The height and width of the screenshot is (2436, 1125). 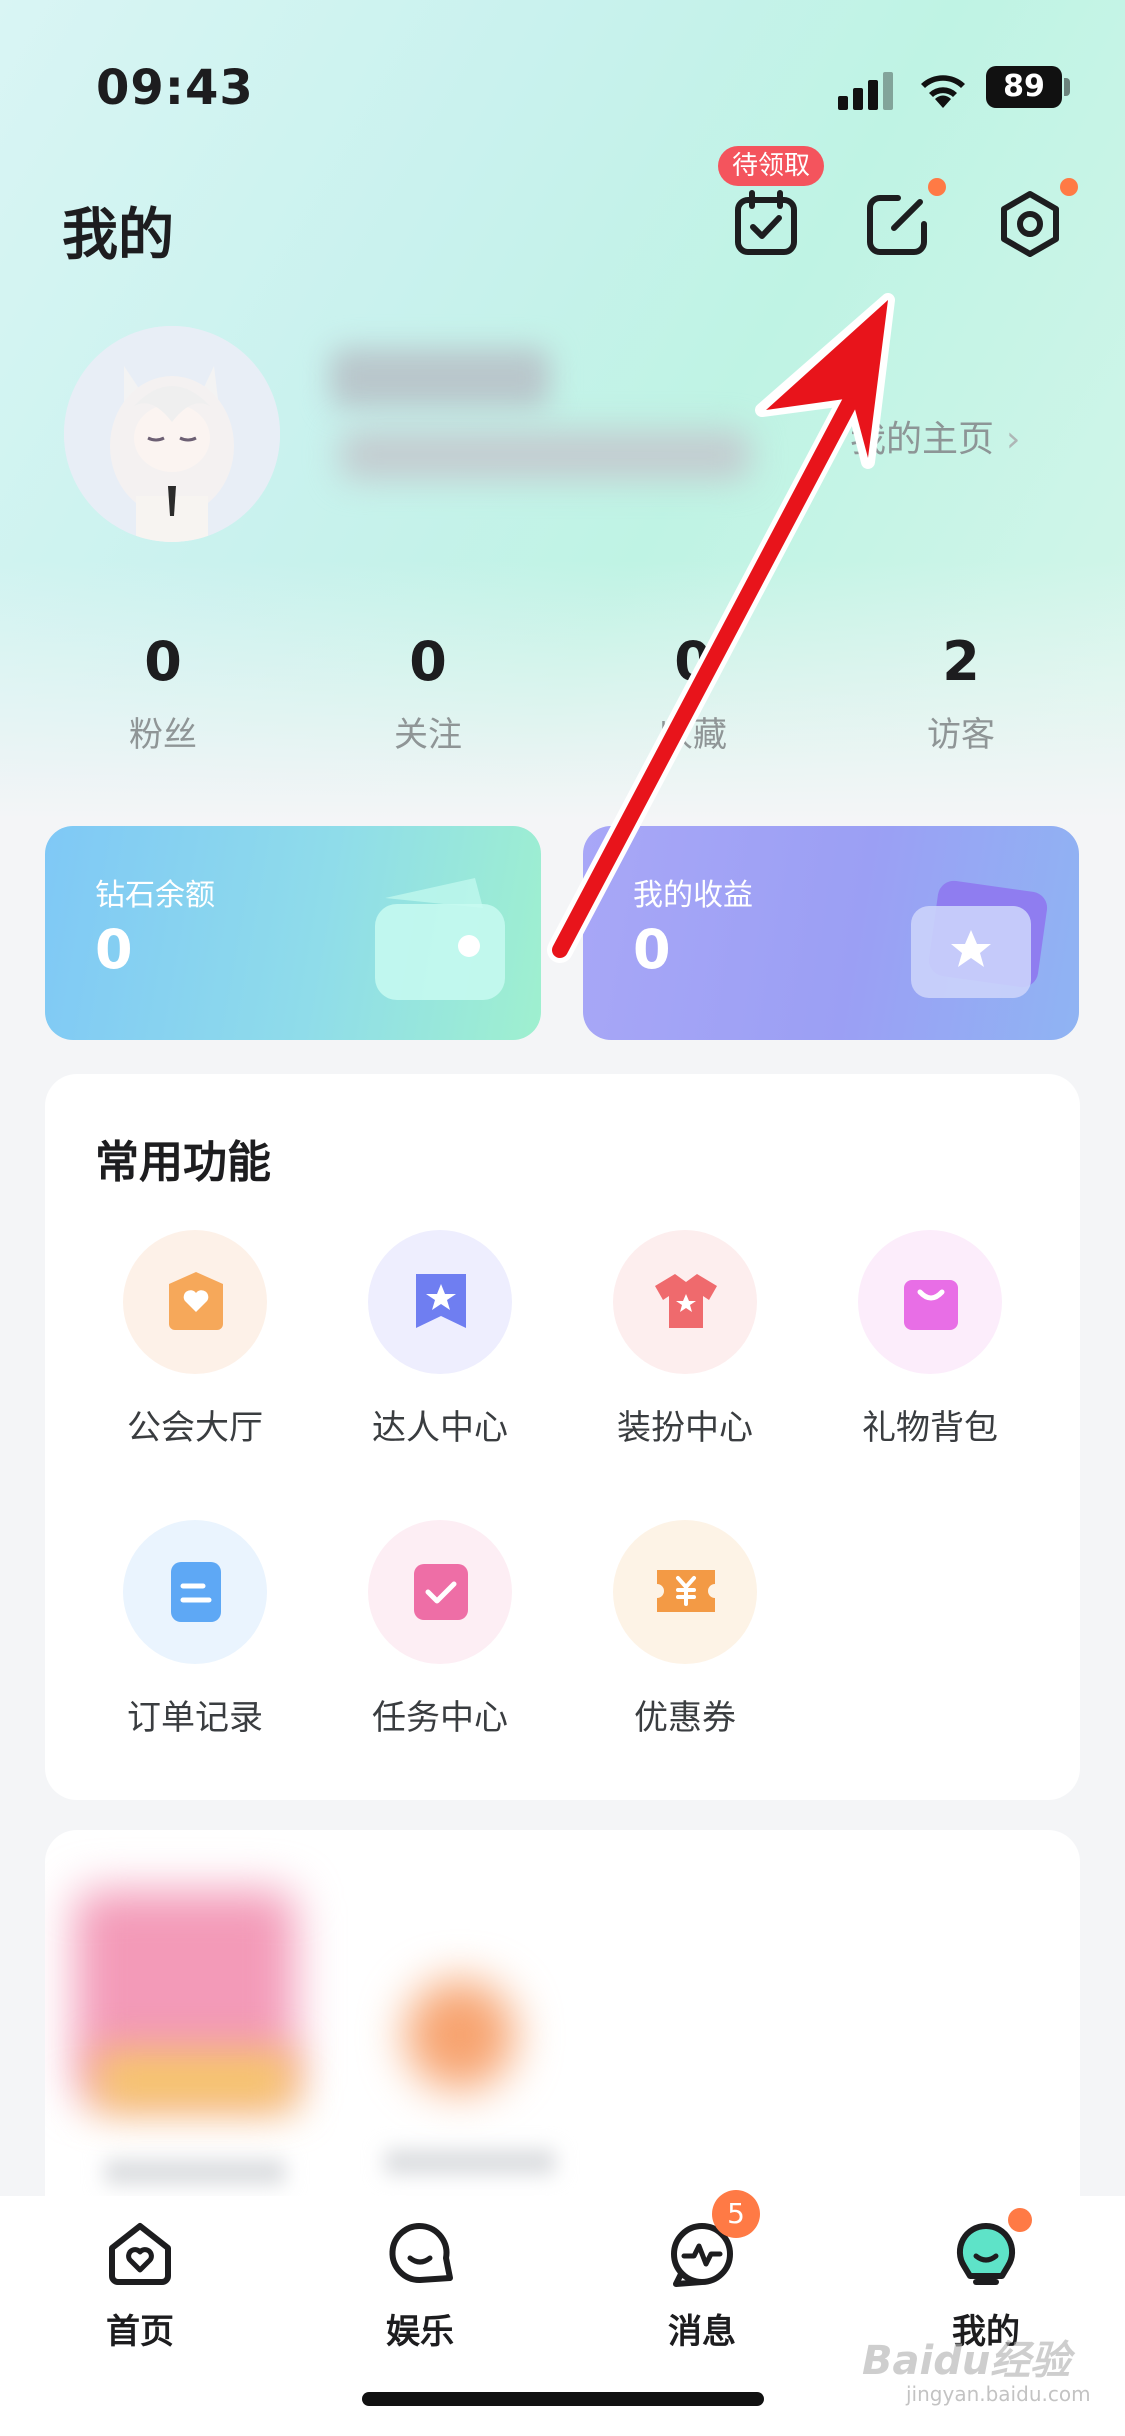 What do you see at coordinates (766, 224) in the screenshot?
I see `checkin-calendar-icon` at bounding box center [766, 224].